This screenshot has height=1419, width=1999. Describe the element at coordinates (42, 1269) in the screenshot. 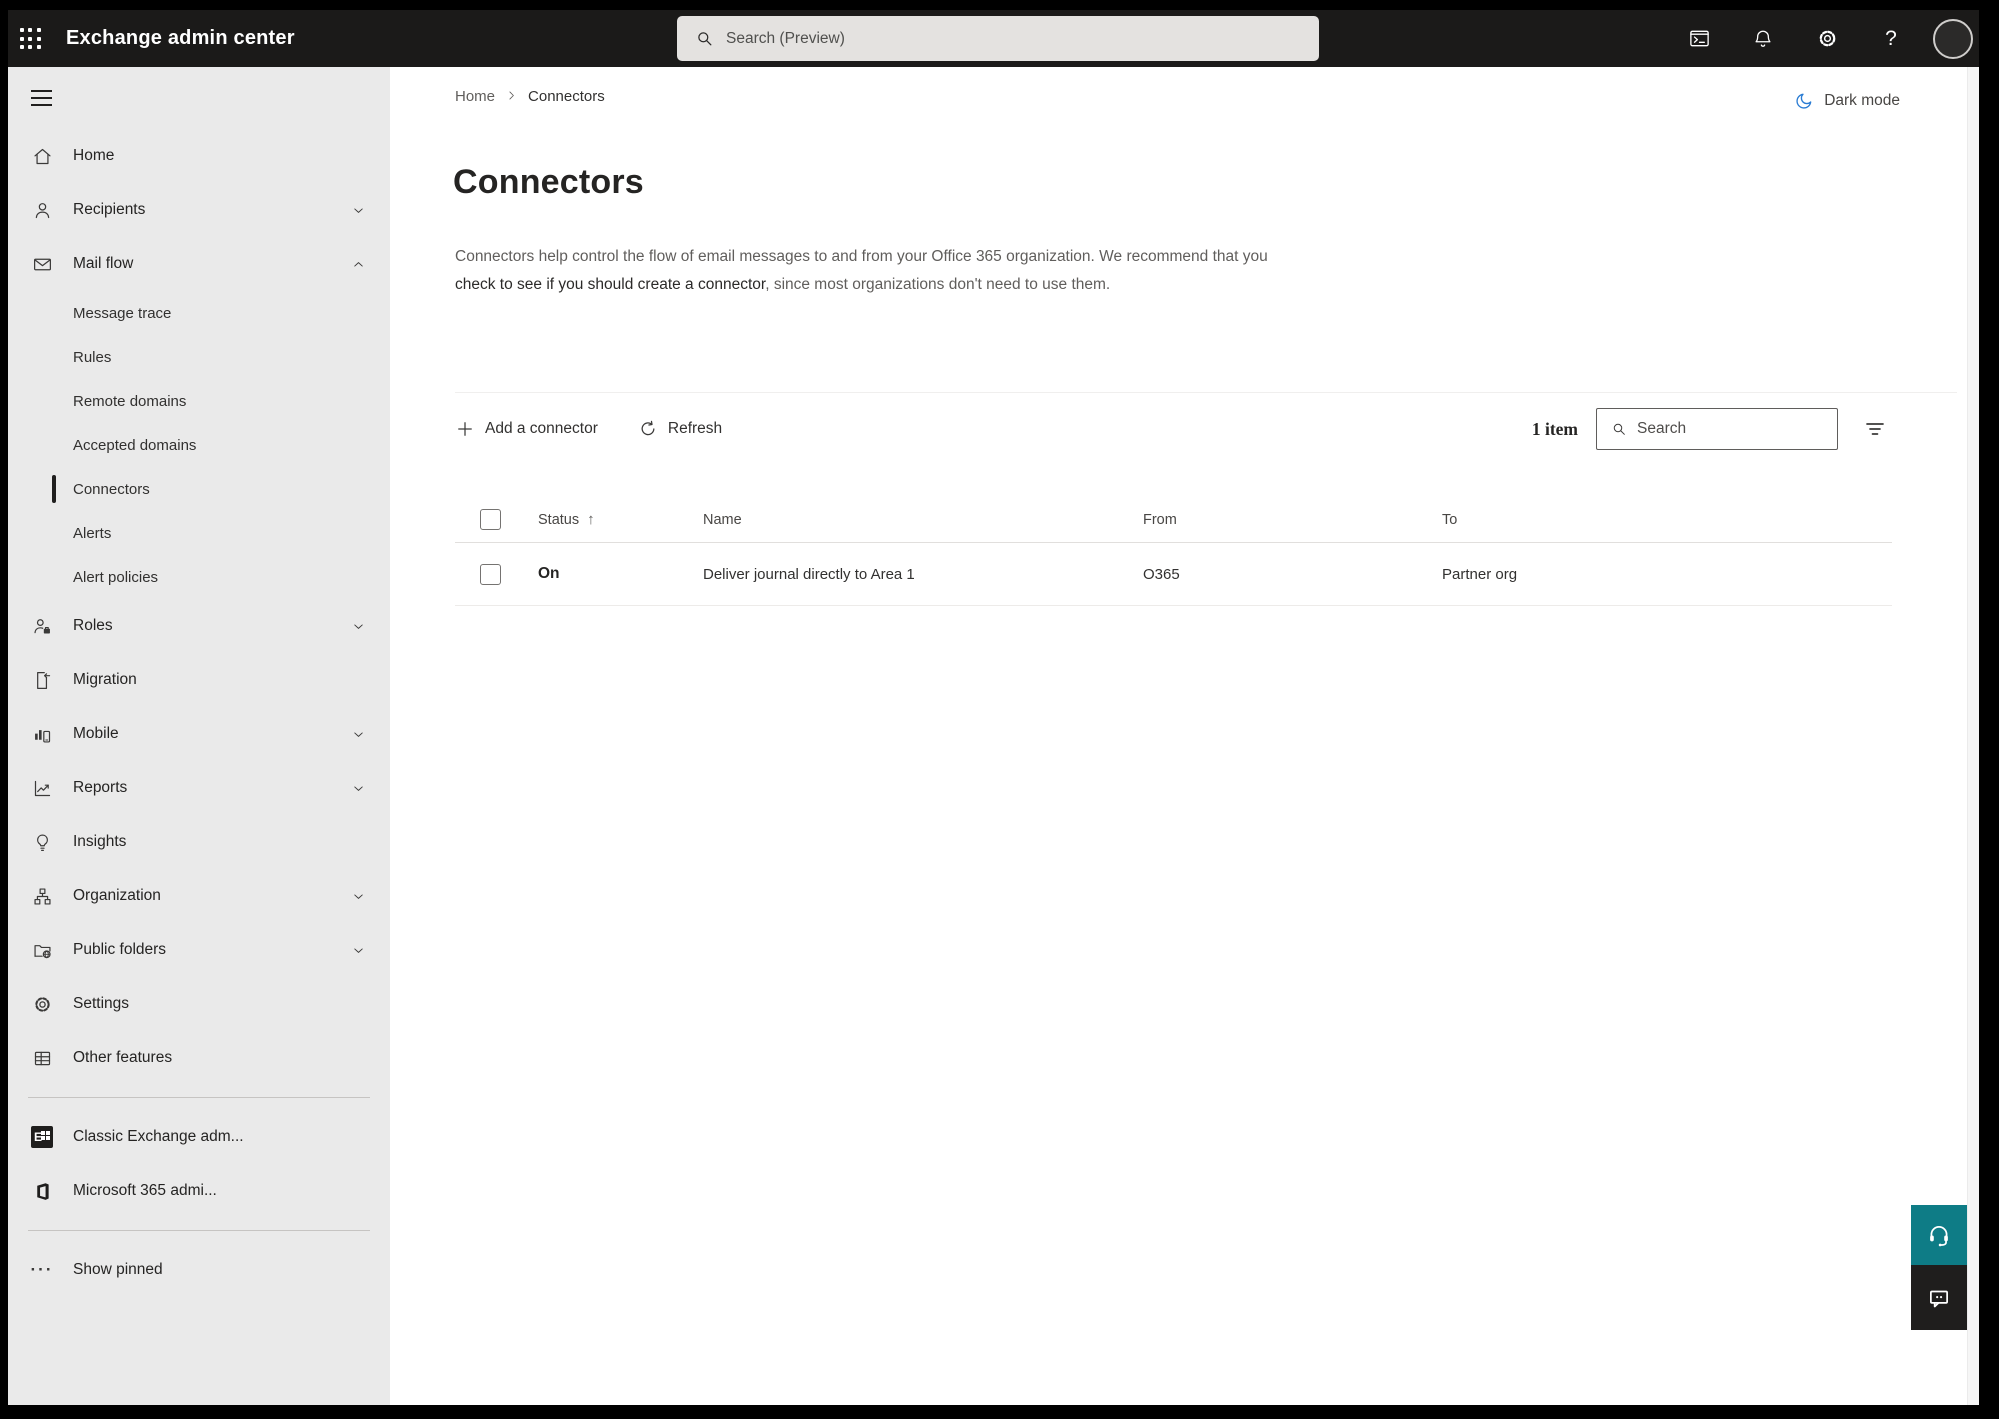

I see `ellipsis-icon: ···` at that location.